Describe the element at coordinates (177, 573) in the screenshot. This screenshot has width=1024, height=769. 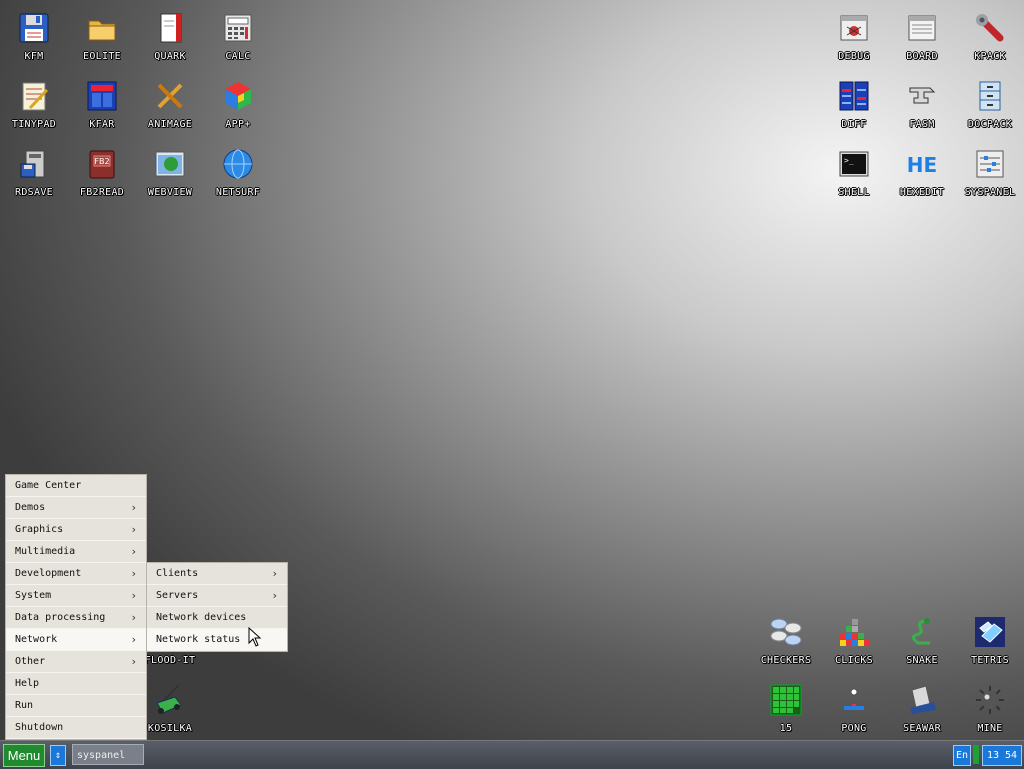
I see `submenu-item-label: Clients` at that location.